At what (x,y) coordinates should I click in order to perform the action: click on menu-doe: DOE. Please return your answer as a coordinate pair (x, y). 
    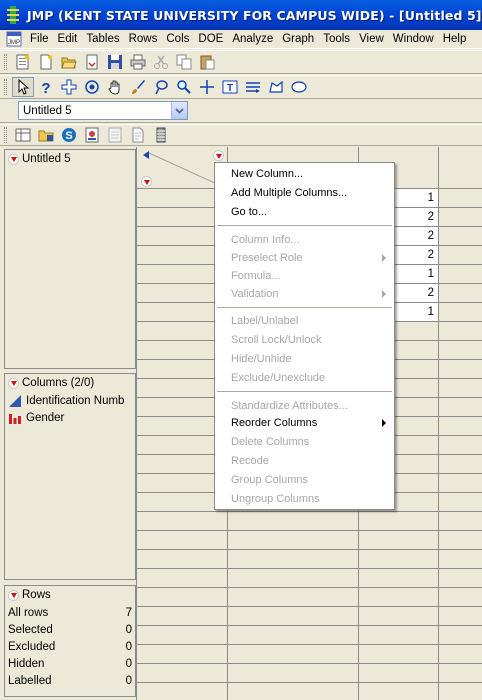
    Looking at the image, I should click on (211, 39).